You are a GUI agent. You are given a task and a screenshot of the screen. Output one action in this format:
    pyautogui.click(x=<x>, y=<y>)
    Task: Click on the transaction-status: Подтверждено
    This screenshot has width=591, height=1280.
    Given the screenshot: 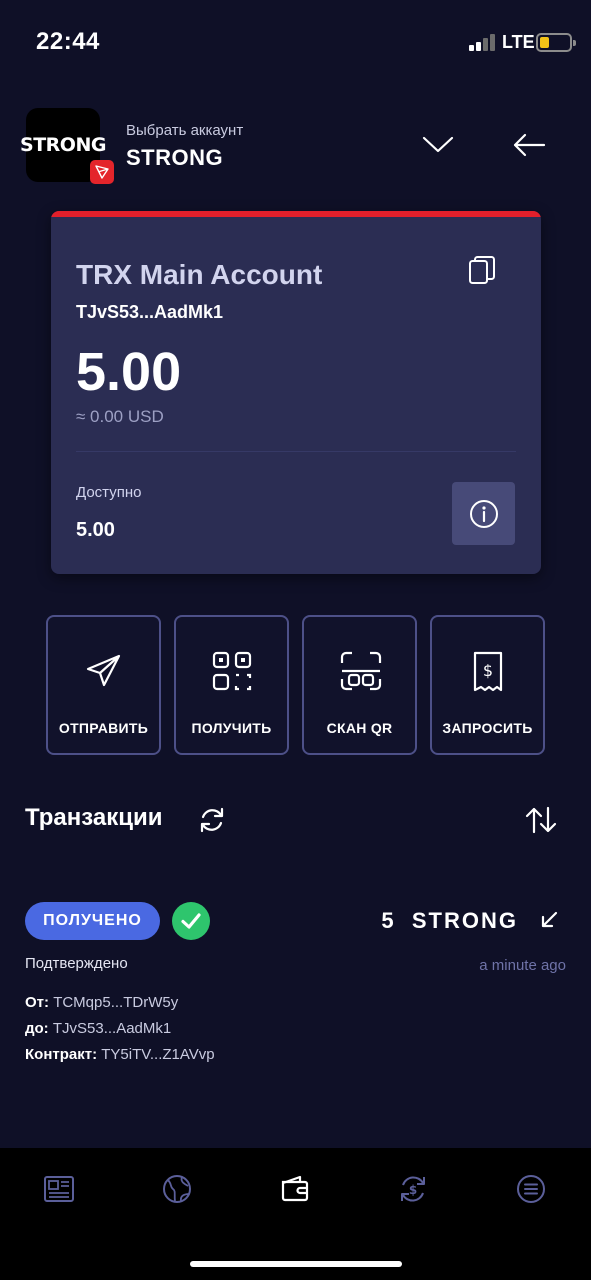 What is the action you would take?
    pyautogui.click(x=76, y=963)
    